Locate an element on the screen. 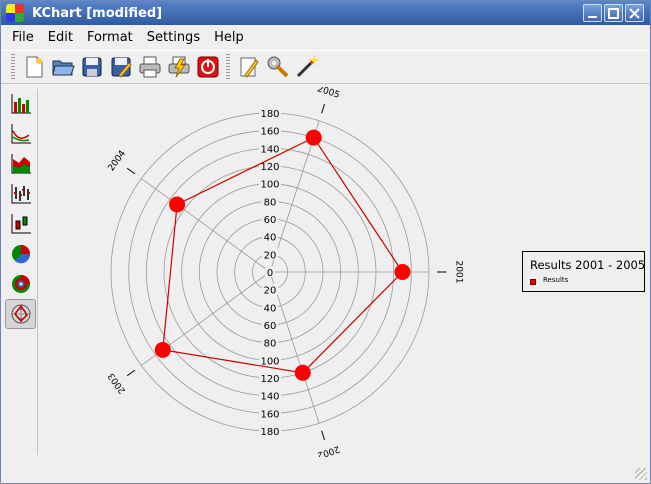 This screenshot has width=651, height=484. polar-axis-tick-label: 0 is located at coordinates (270, 273).